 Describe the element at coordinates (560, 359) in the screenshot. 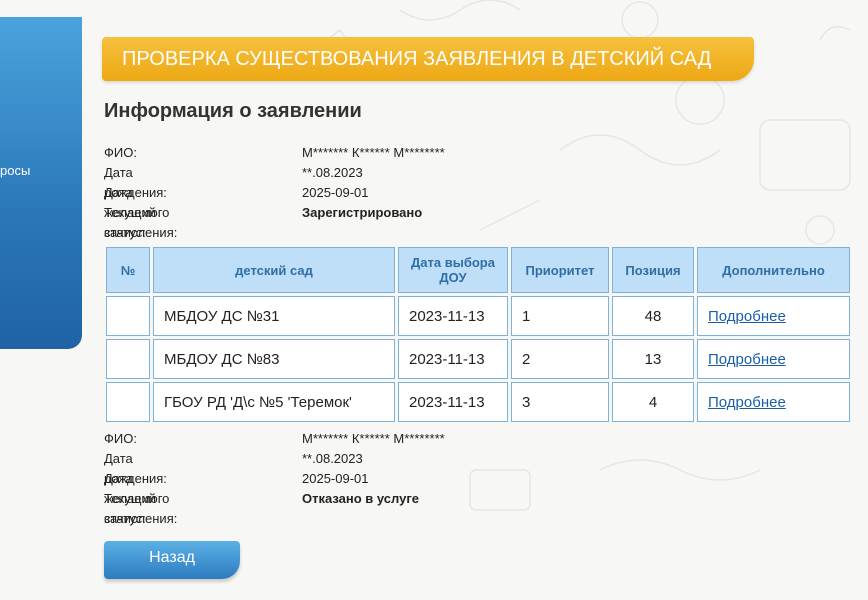

I see `row-priority: 2` at that location.